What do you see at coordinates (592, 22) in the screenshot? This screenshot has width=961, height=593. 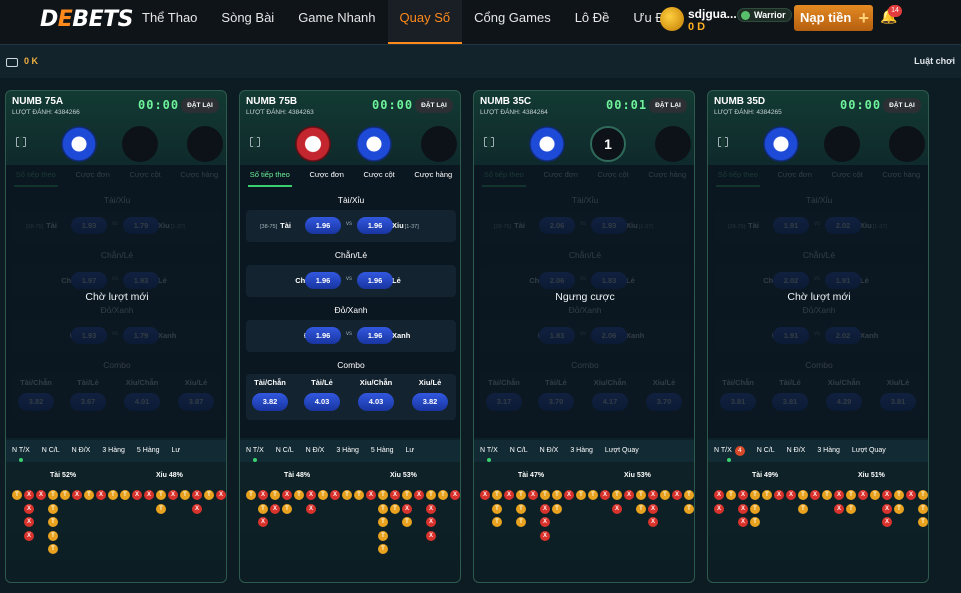 I see `nav-item: Lô Đề` at bounding box center [592, 22].